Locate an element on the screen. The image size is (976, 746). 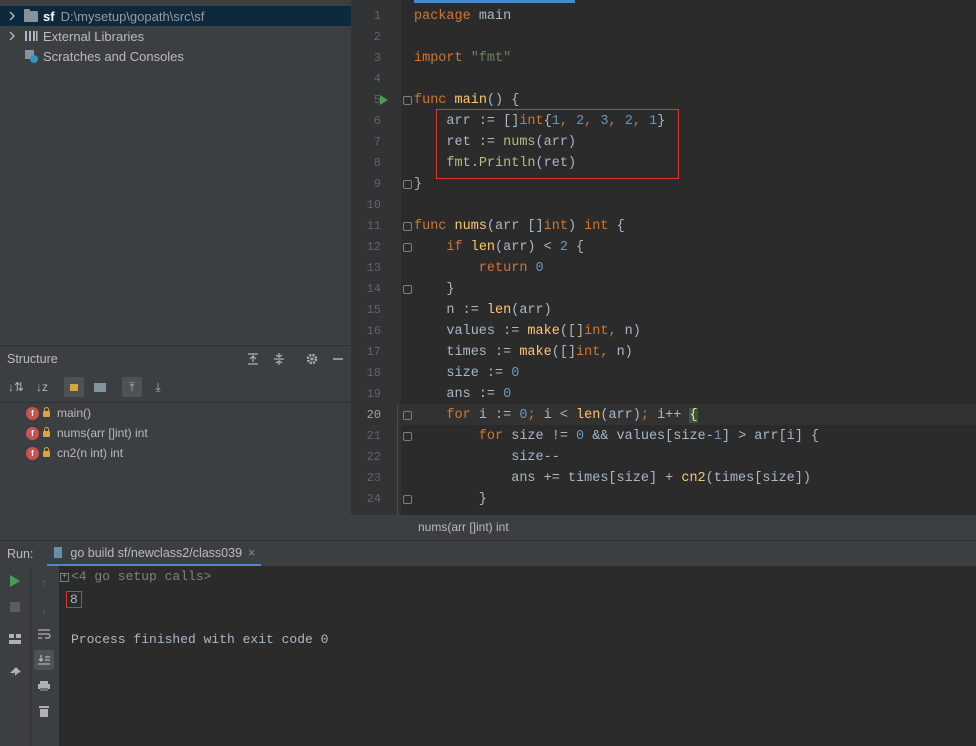
close-icon: × is located at coordinates (251, 553).